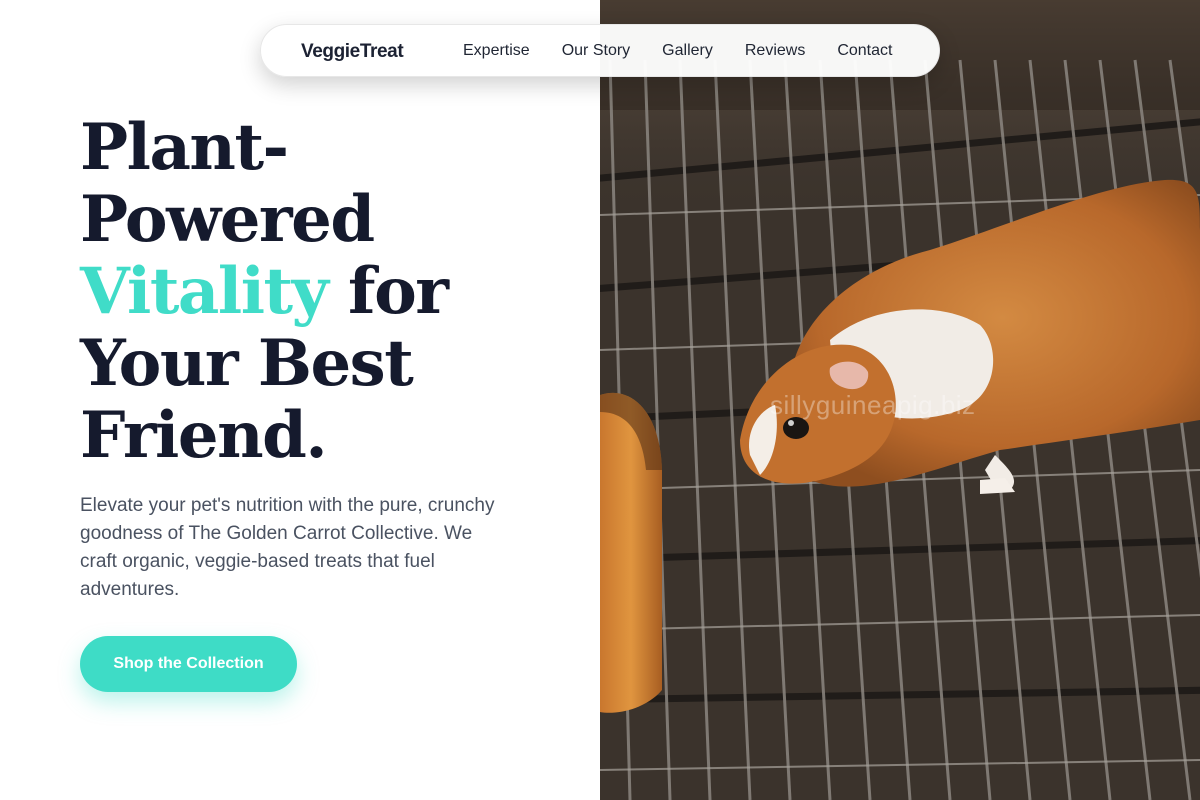 The width and height of the screenshot is (1200, 800). Describe the element at coordinates (388, 291) in the screenshot. I see `hero-title-after-accent: for` at that location.